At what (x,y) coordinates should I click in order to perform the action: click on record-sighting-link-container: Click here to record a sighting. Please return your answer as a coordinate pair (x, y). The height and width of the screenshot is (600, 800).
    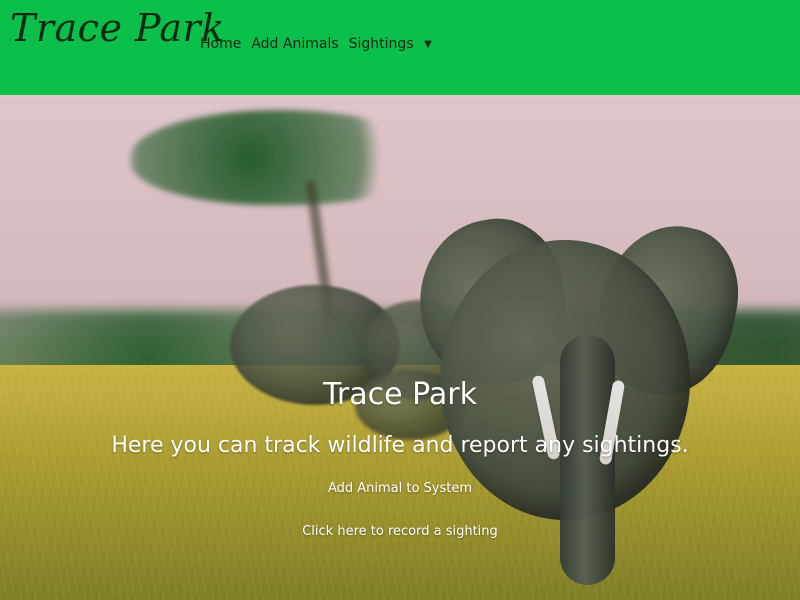
    Looking at the image, I should click on (400, 532).